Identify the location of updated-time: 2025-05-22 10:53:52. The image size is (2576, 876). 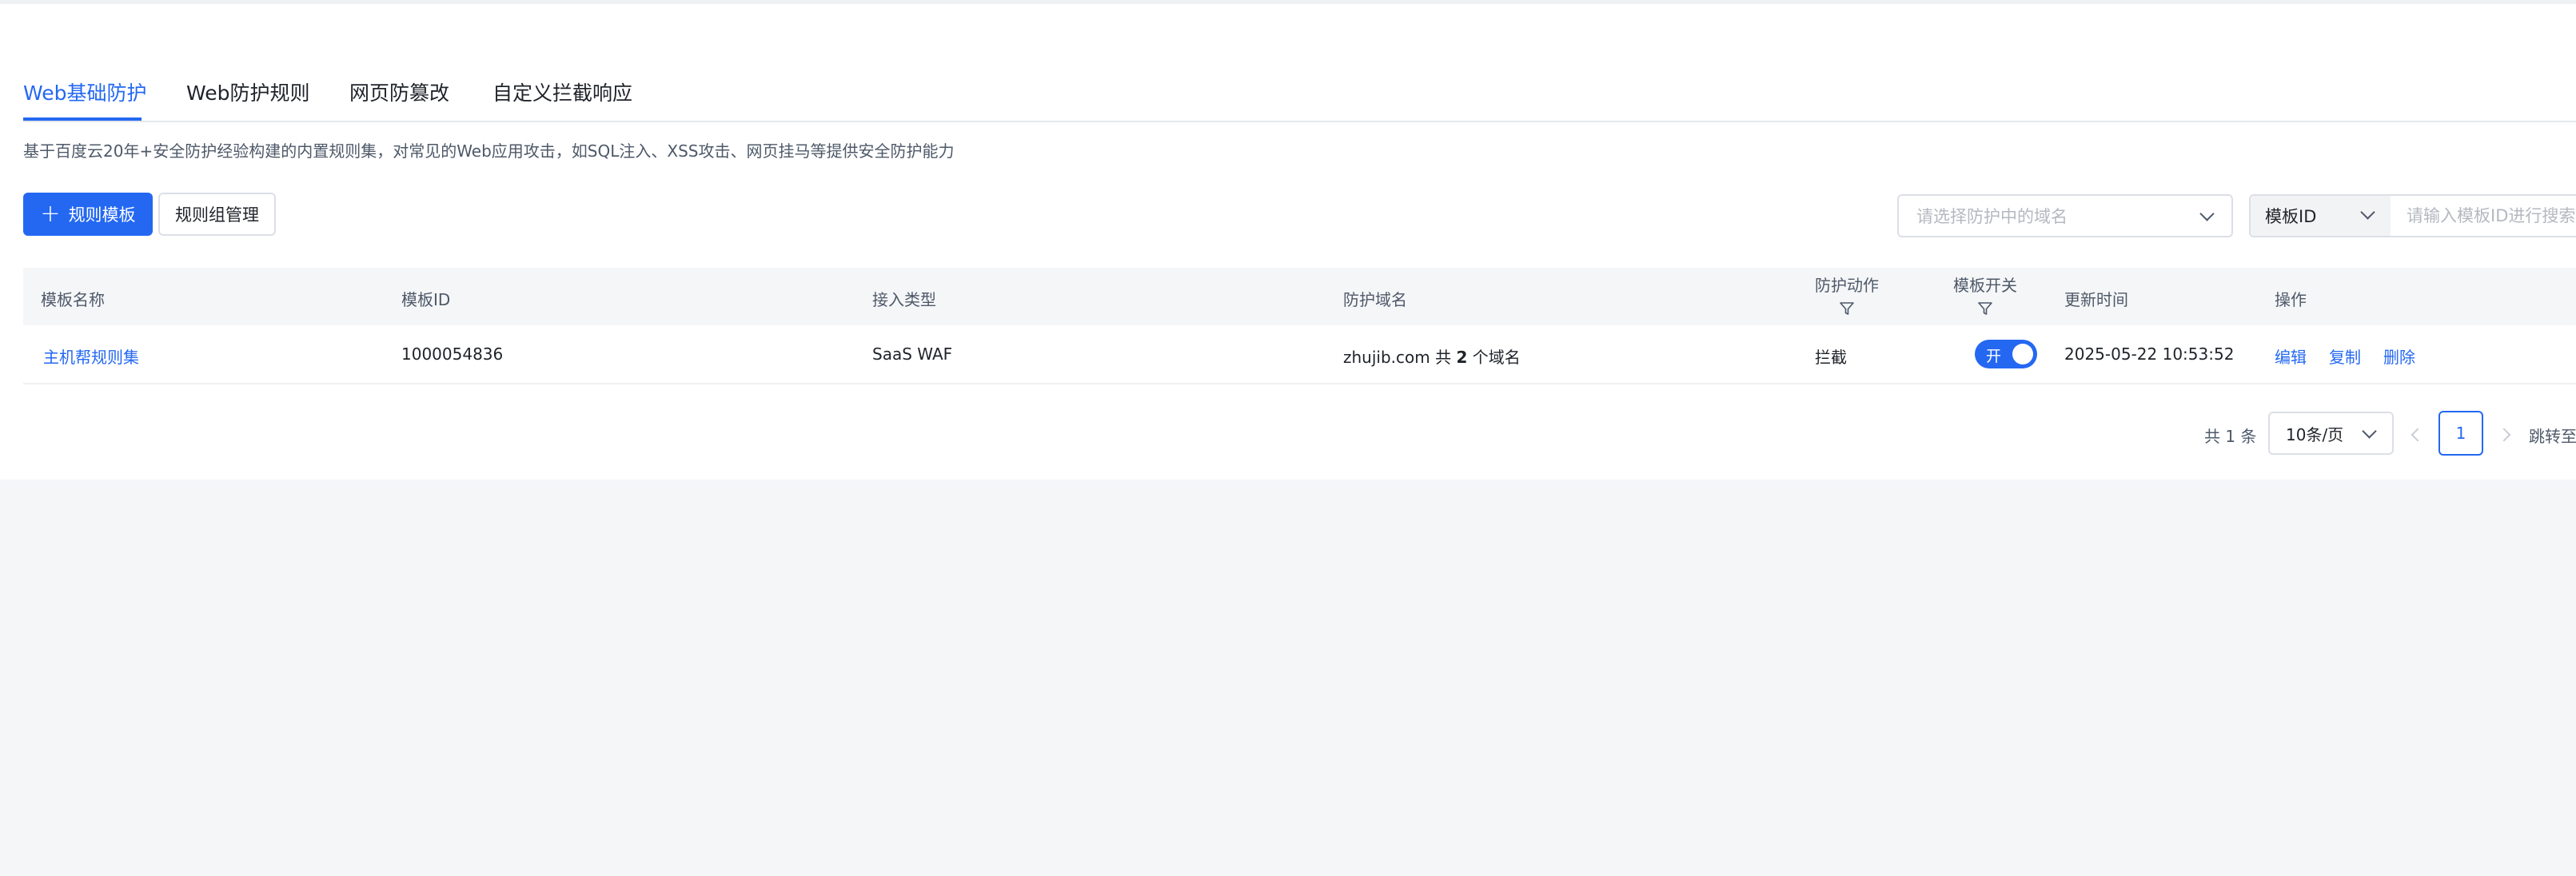
(2149, 354).